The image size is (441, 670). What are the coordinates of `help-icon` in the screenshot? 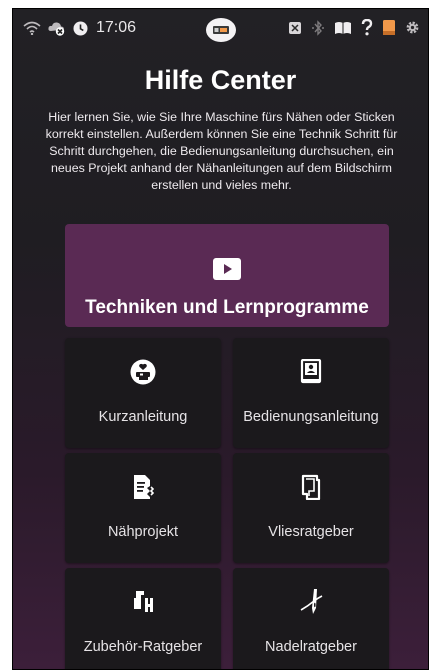 It's located at (367, 27).